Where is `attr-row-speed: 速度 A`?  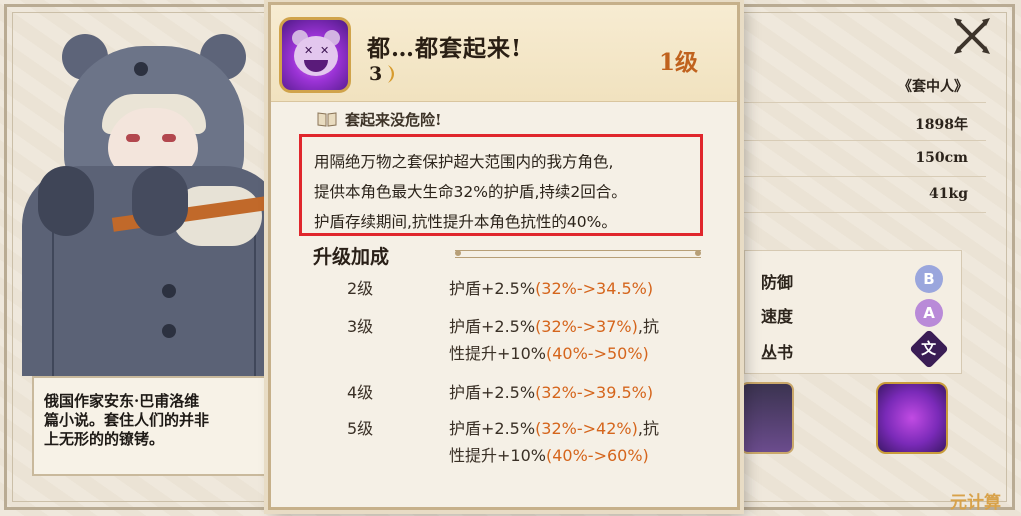
attr-row-speed: 速度 A is located at coordinates (855, 314).